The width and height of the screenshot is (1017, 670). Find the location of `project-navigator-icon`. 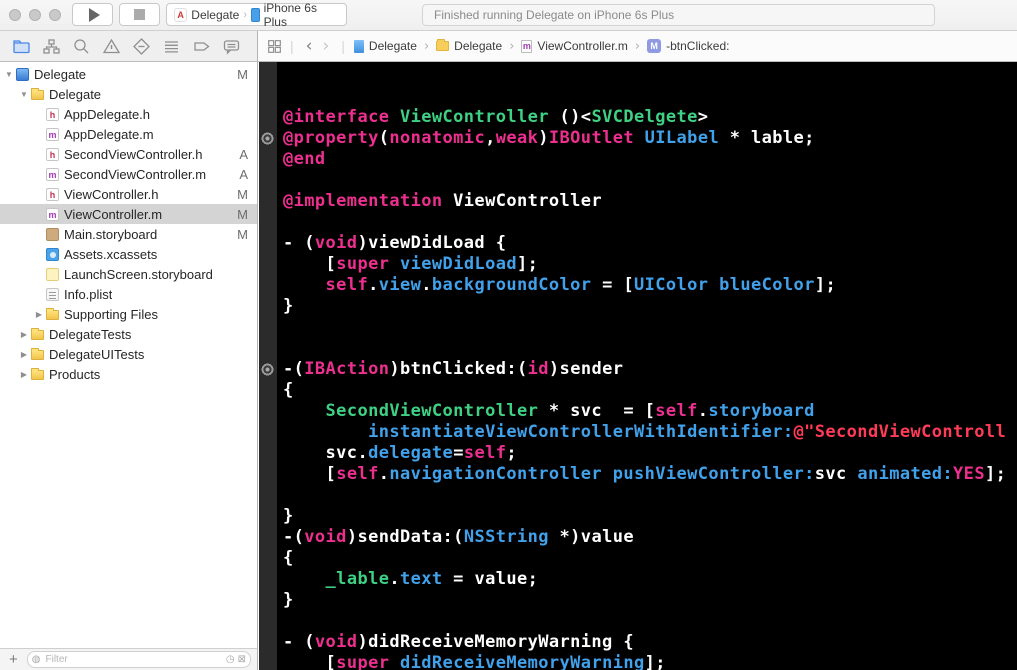

project-navigator-icon is located at coordinates (21, 46).